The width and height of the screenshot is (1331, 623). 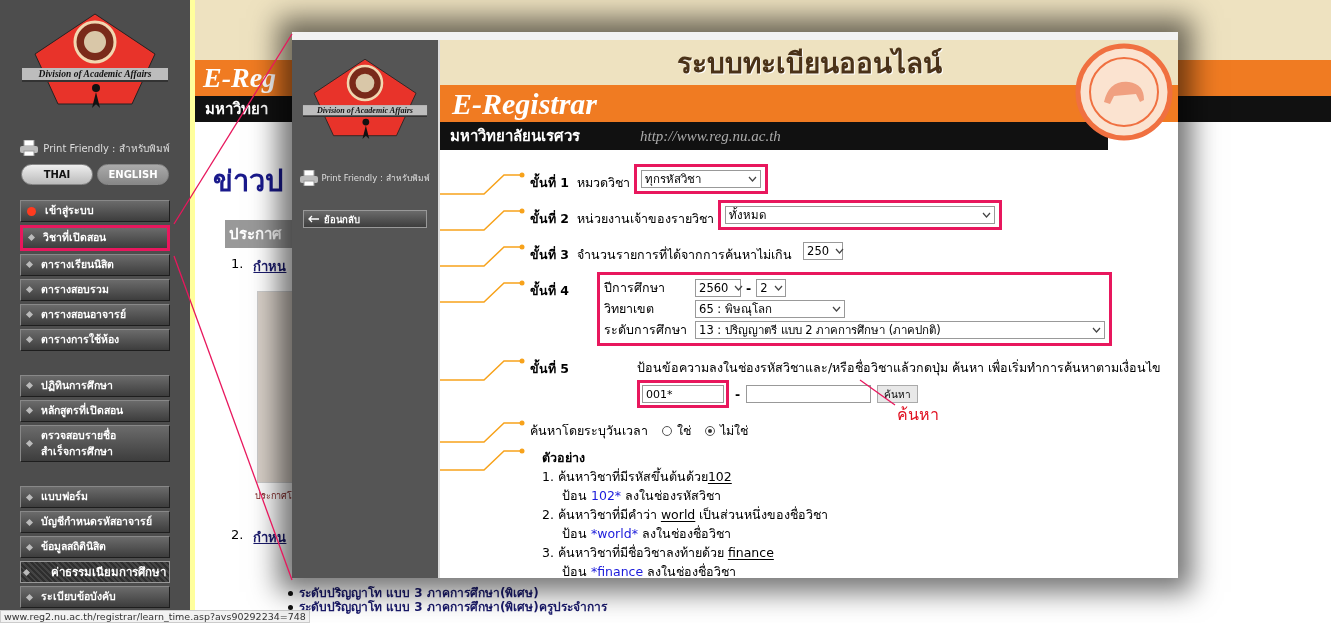 What do you see at coordinates (642, 496) in the screenshot?
I see `example-hint: ป้อน 102* ลงในช่องรหัสวิชา` at bounding box center [642, 496].